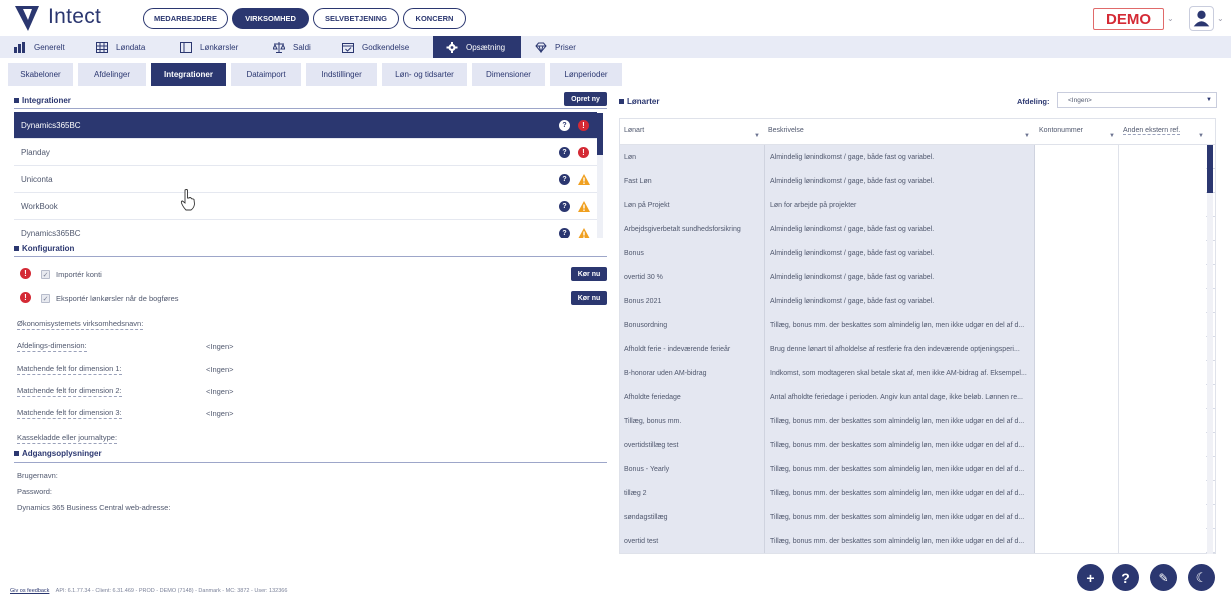 This screenshot has height=603, width=1231. Describe the element at coordinates (266, 74) in the screenshot. I see `tab-dataimport: Dataimport` at that location.